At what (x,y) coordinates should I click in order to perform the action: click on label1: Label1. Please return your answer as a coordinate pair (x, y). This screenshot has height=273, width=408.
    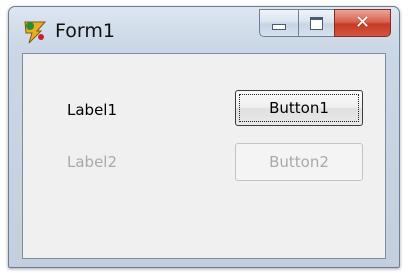
    Looking at the image, I should click on (92, 110).